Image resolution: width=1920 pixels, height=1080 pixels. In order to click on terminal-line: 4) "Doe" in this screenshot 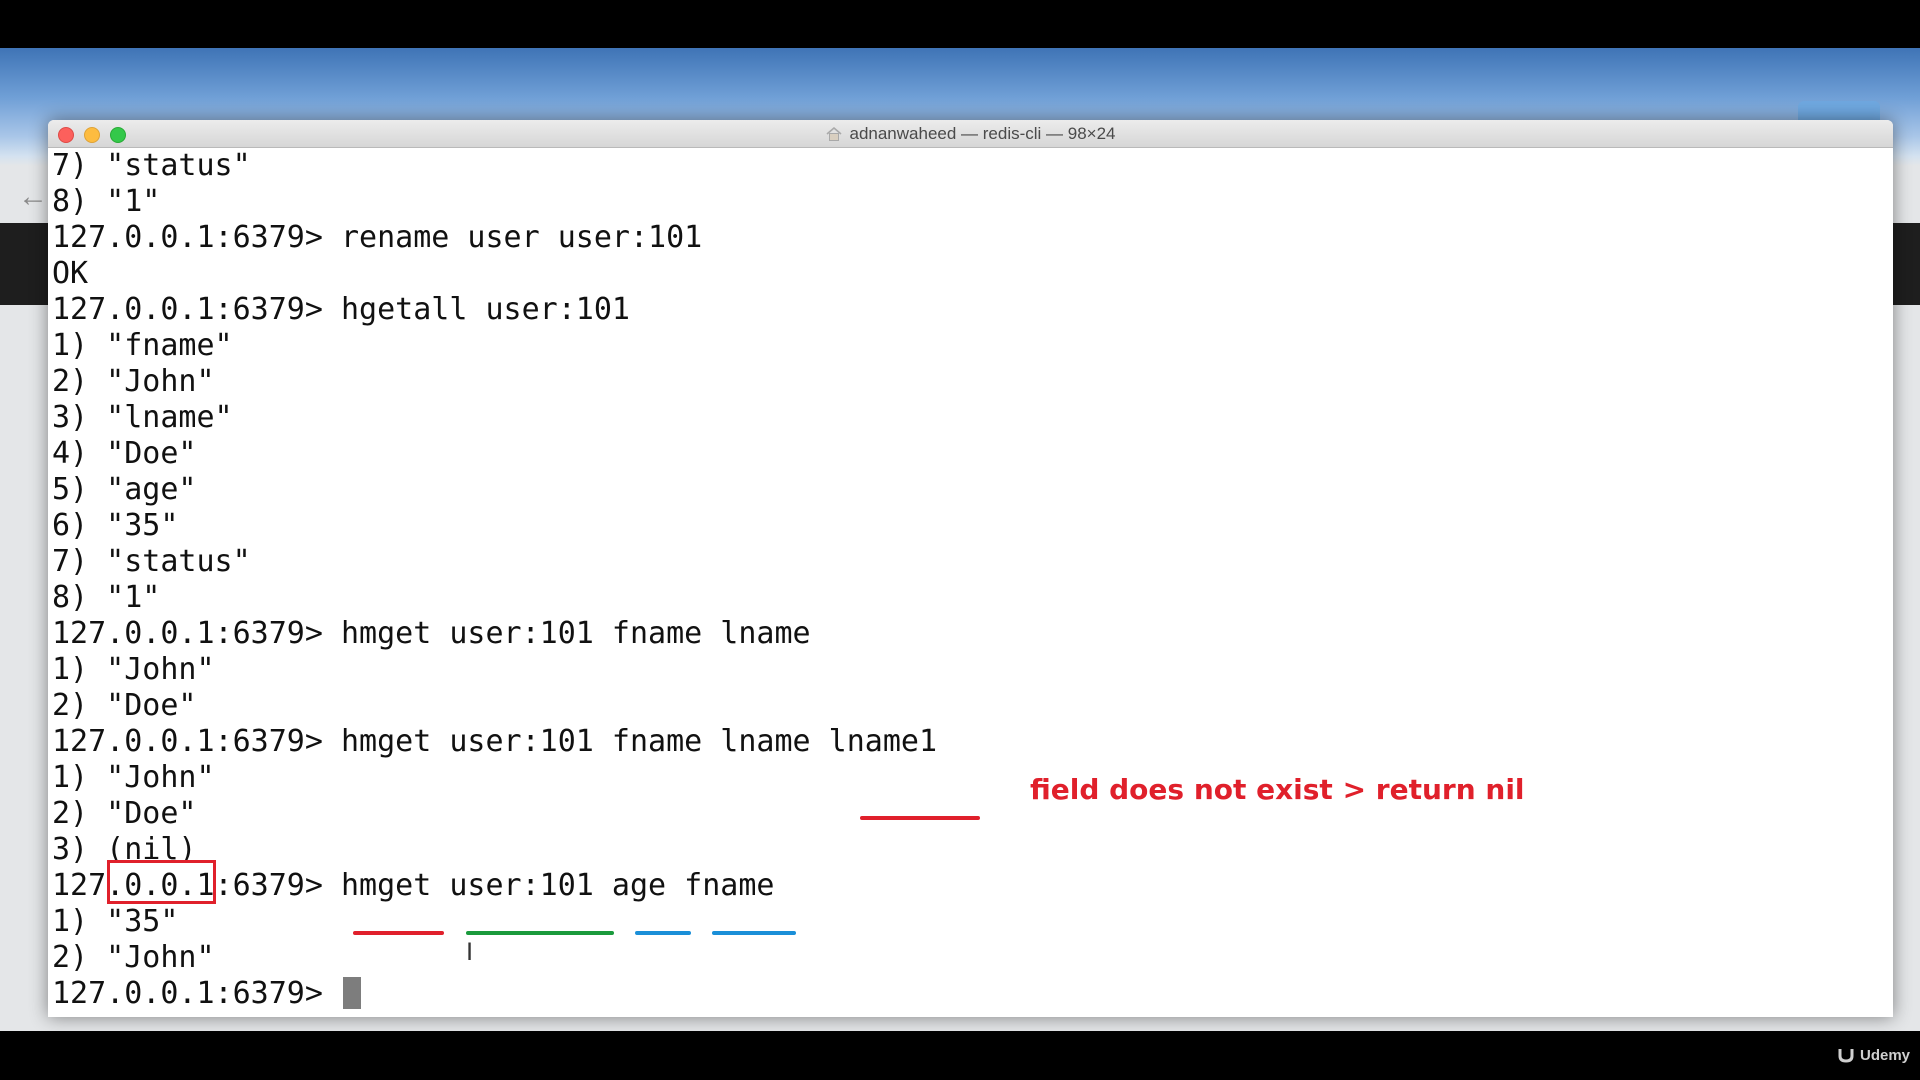, I will do `click(124, 453)`.